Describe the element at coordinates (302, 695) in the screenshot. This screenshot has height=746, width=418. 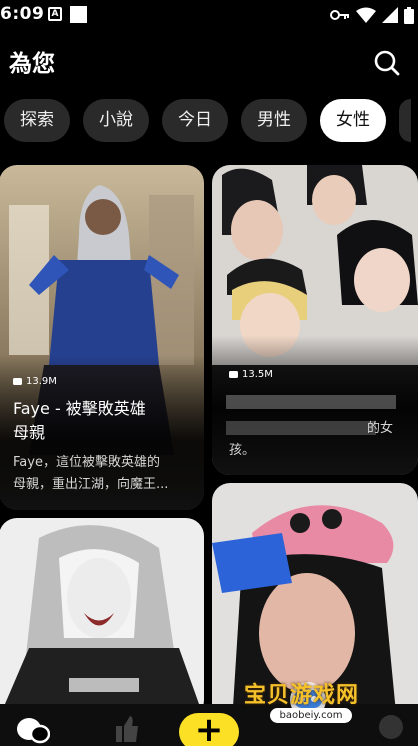
I see `watermark-text: 宝贝游戏网` at that location.